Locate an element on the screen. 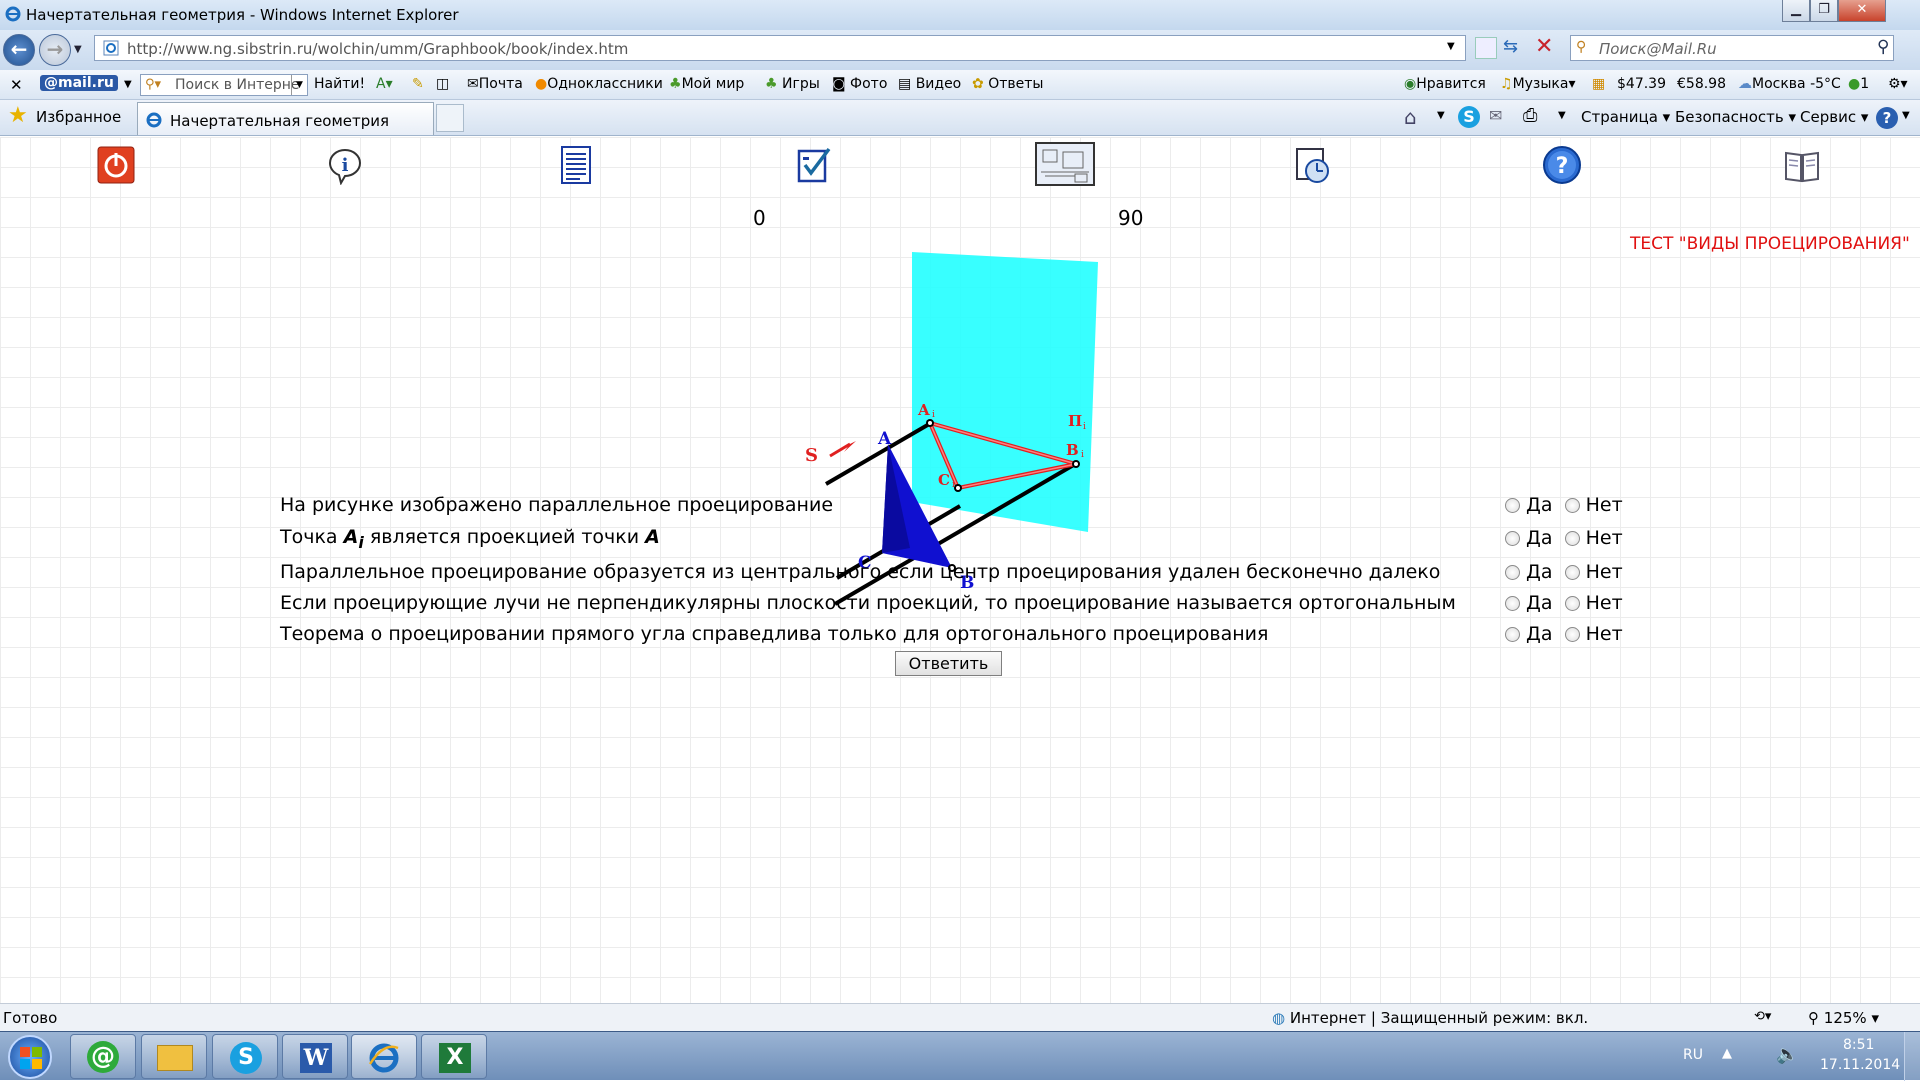  yes-label: Да is located at coordinates (1539, 505).